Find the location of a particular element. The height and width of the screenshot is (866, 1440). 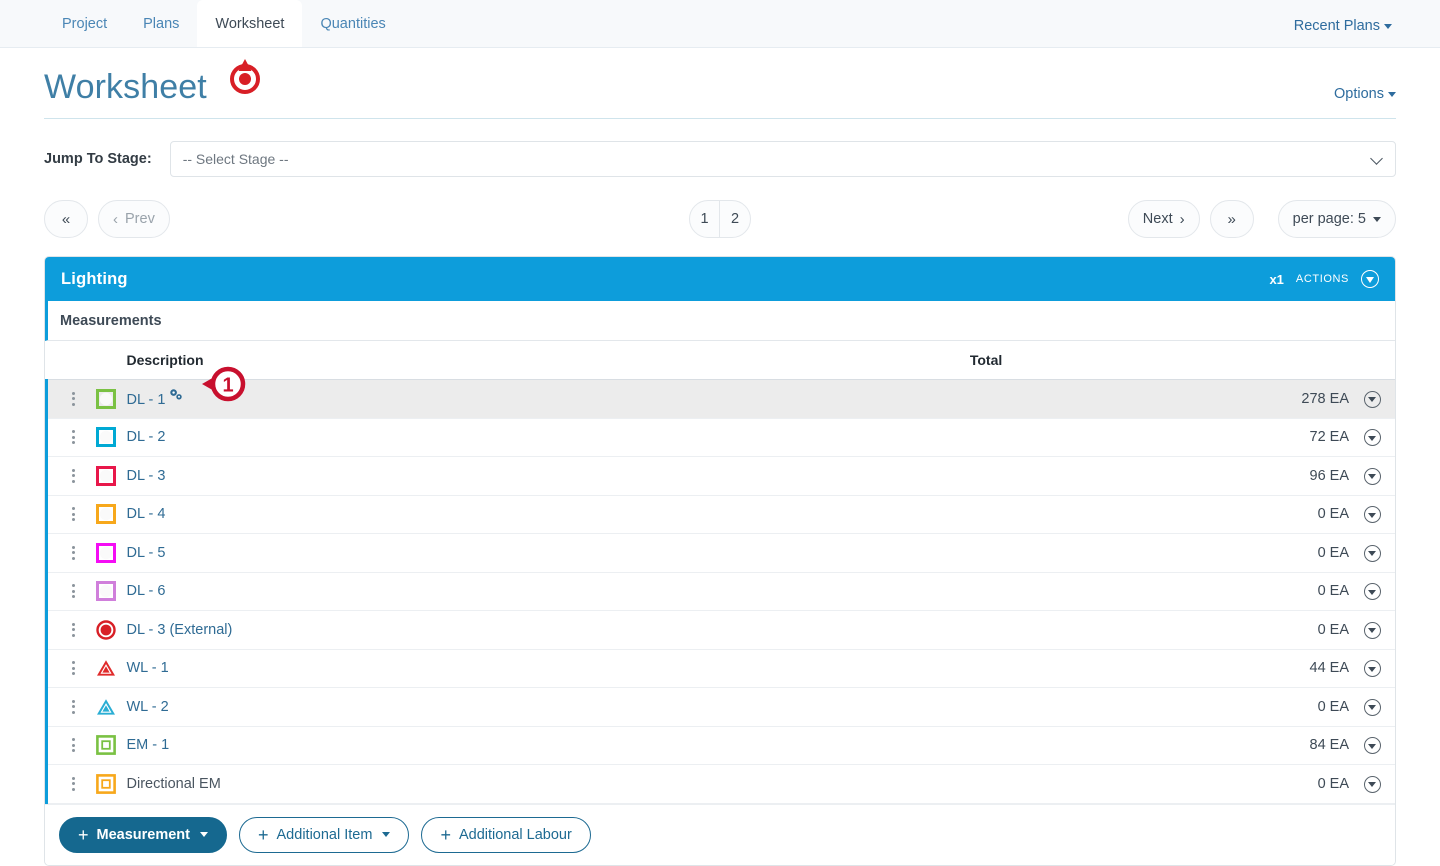

per-page-dropdown: per page: 5 is located at coordinates (1336, 219).